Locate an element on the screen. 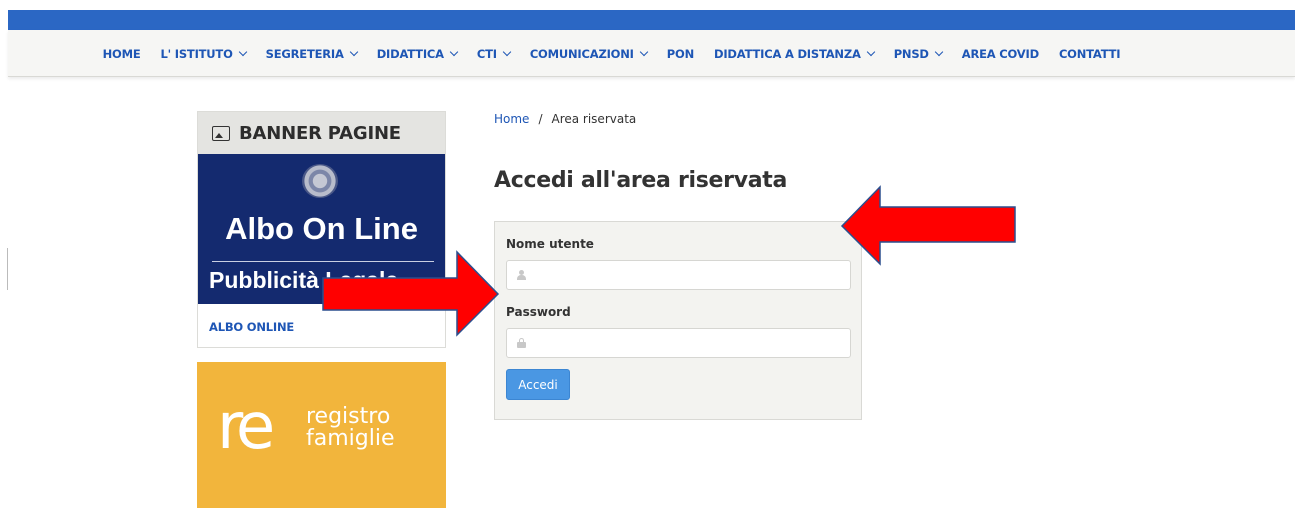  nav-item-pnsd: PNSD is located at coordinates (918, 53).